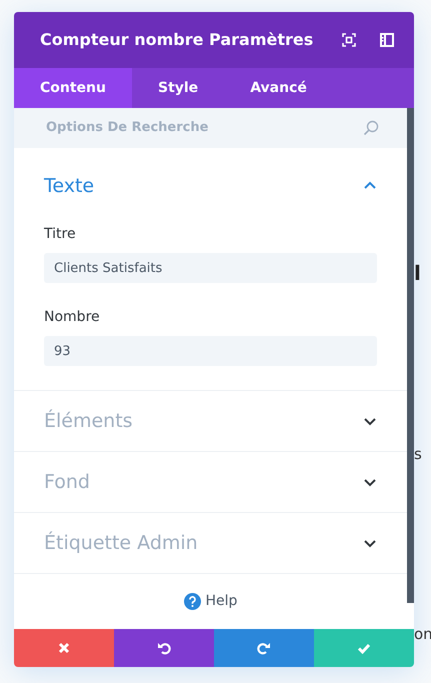  What do you see at coordinates (422, 634) in the screenshot?
I see `background-text: on` at bounding box center [422, 634].